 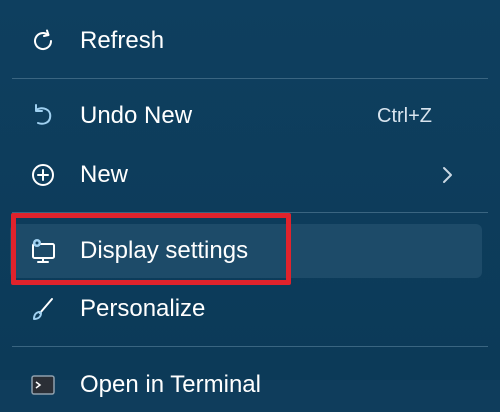 I want to click on menu-item-undo-new: Undo New Ctrl+Z, so click(x=246, y=116).